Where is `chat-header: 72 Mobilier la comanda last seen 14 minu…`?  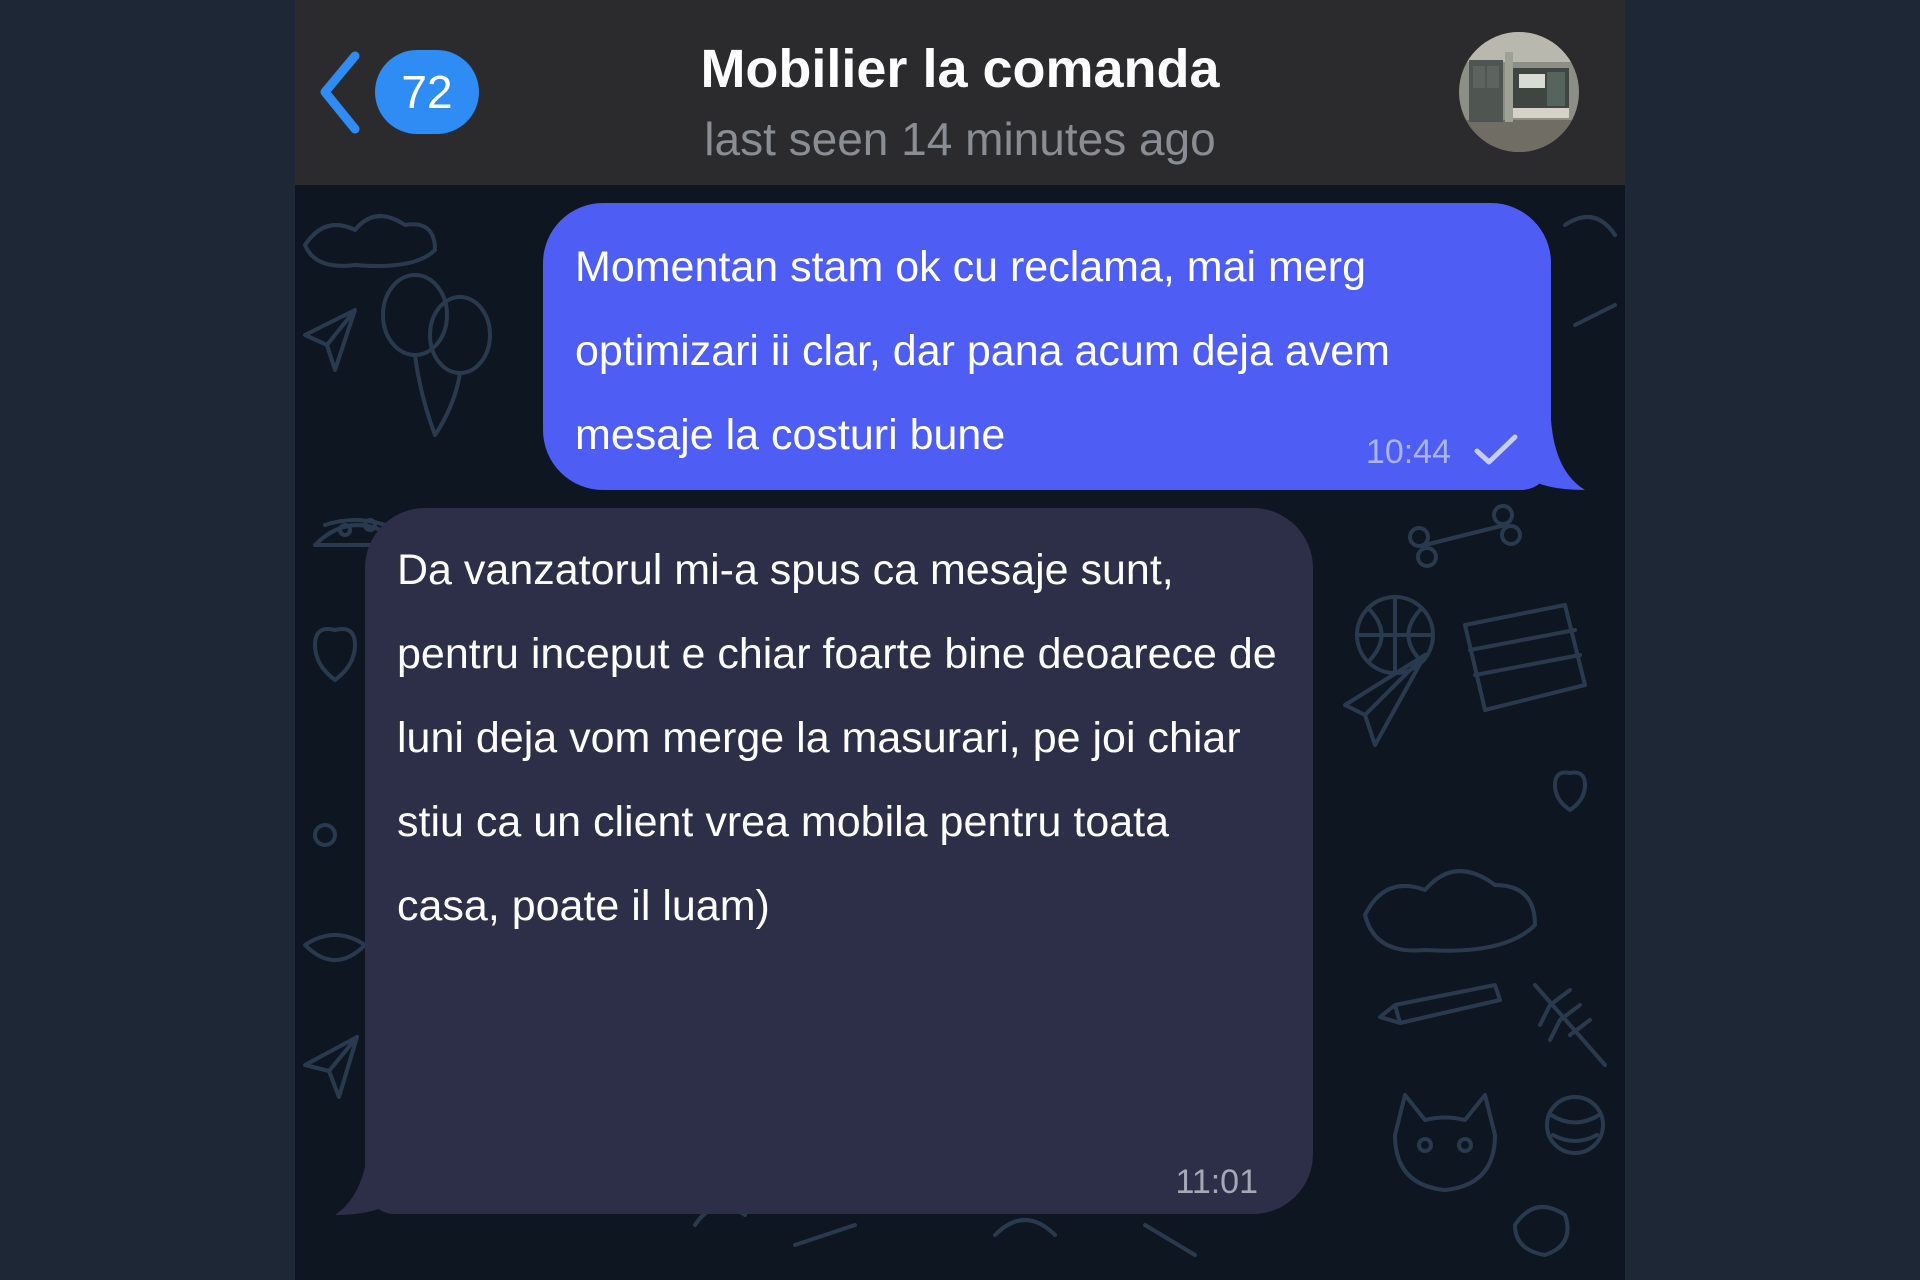
chat-header: 72 Mobilier la comanda last seen 14 minu… is located at coordinates (960, 92).